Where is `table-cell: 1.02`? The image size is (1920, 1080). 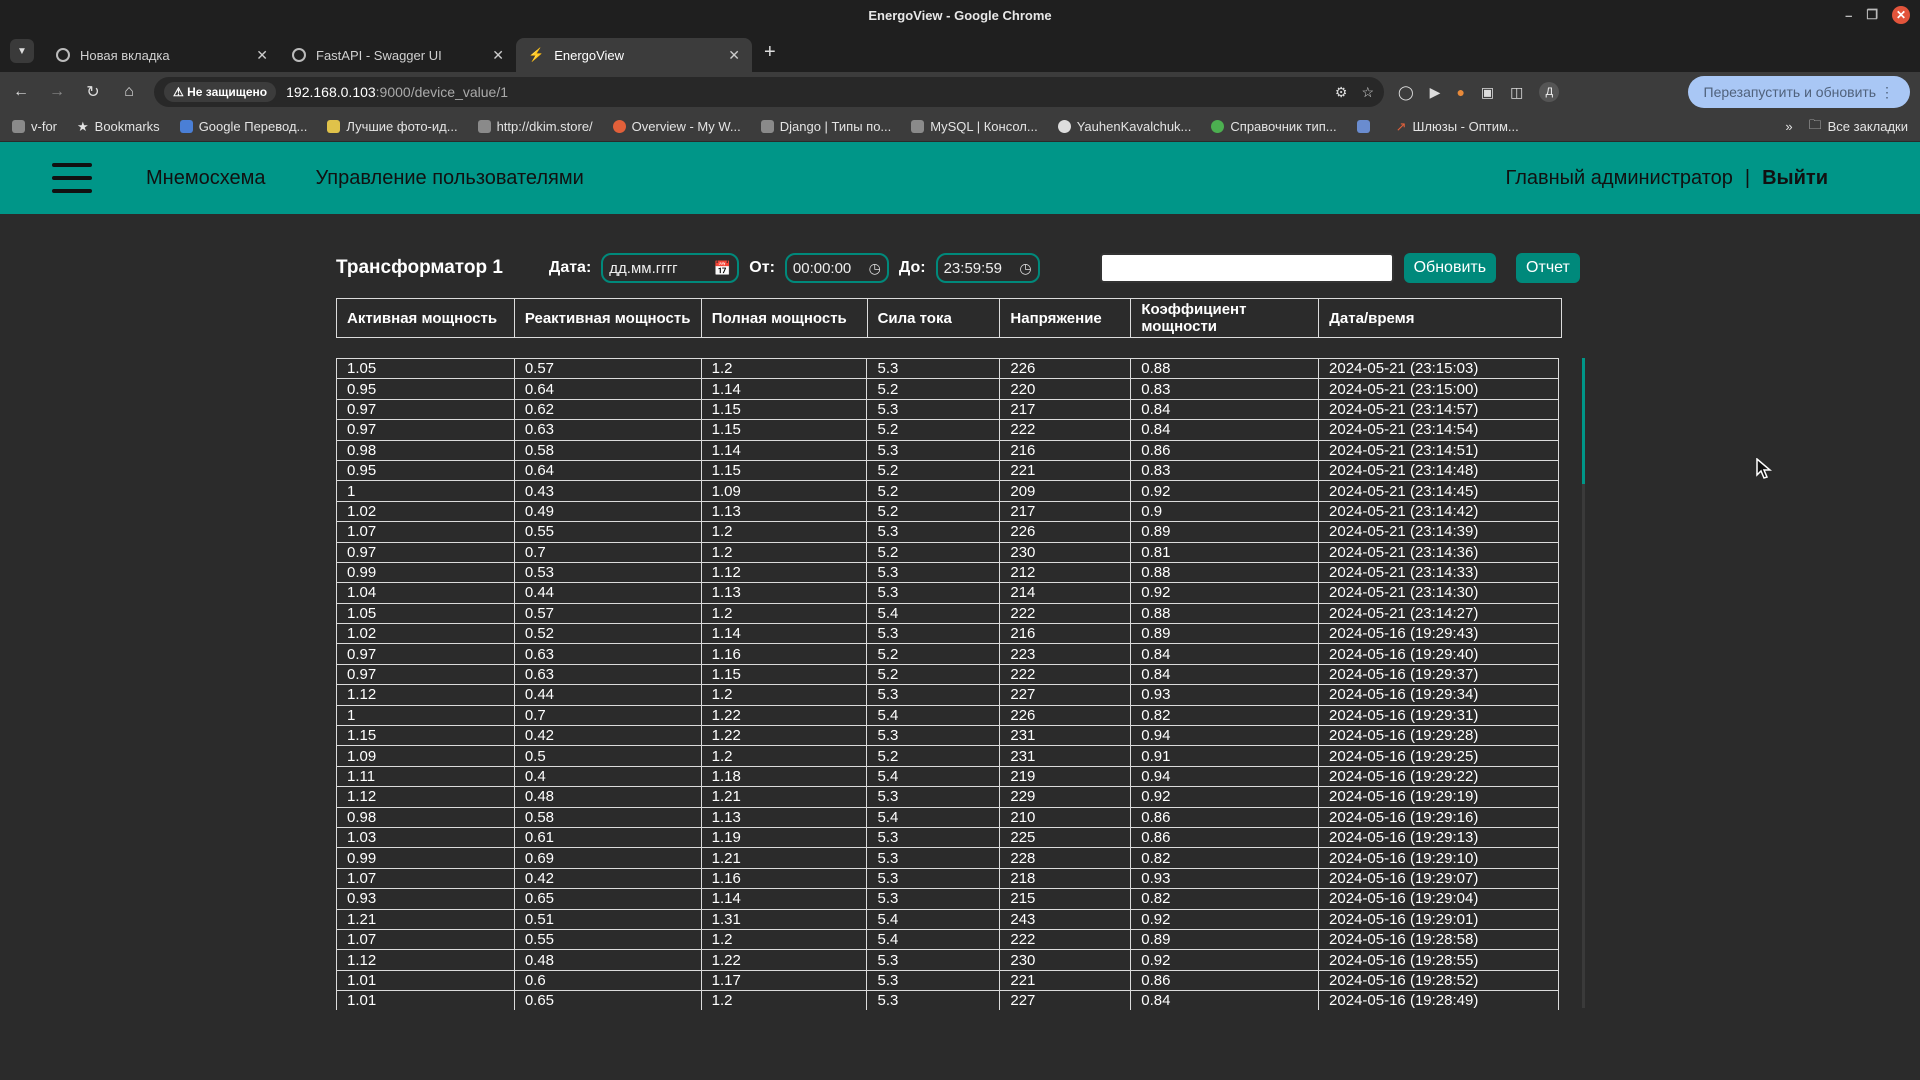 table-cell: 1.02 is located at coordinates (425, 634).